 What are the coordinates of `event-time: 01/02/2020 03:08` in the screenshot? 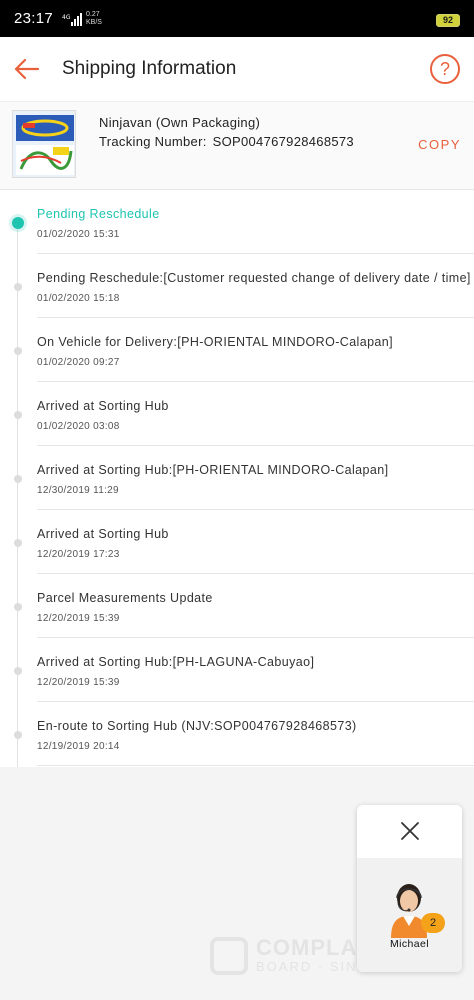 It's located at (78, 426).